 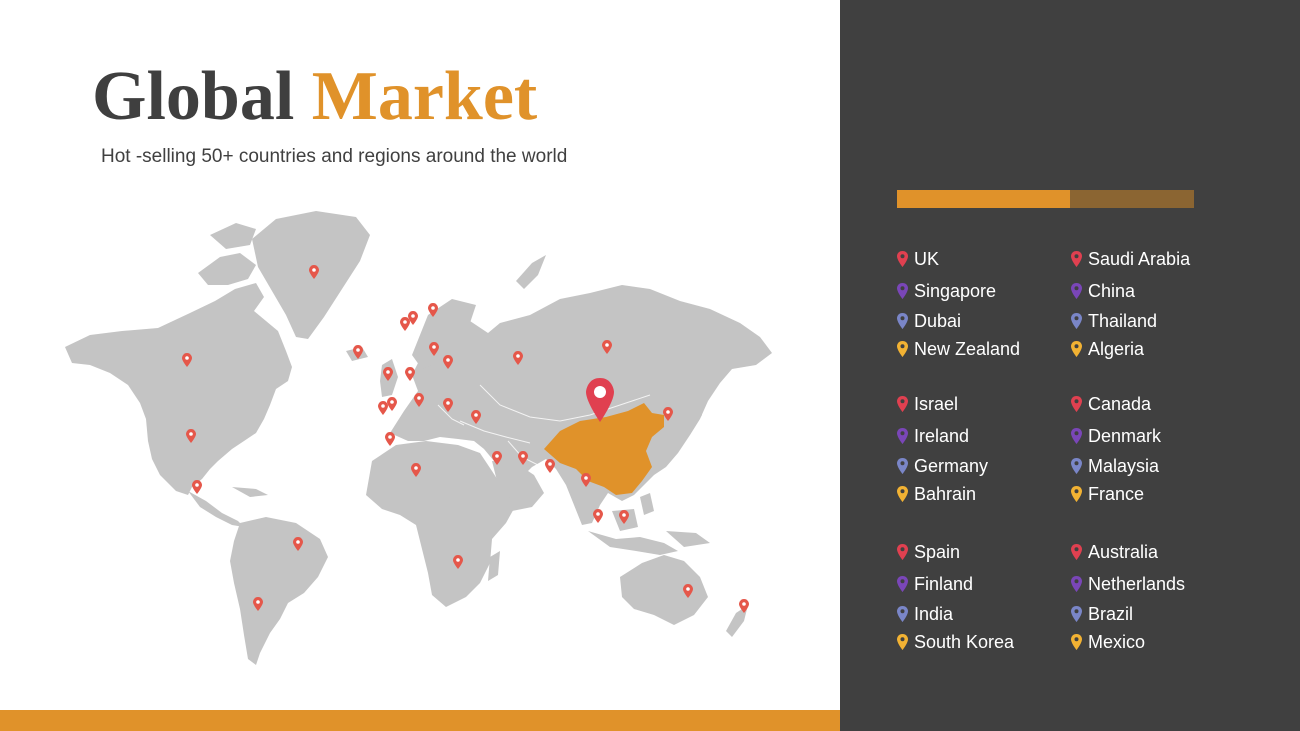 I want to click on country-item: Dubai, so click(x=929, y=321).